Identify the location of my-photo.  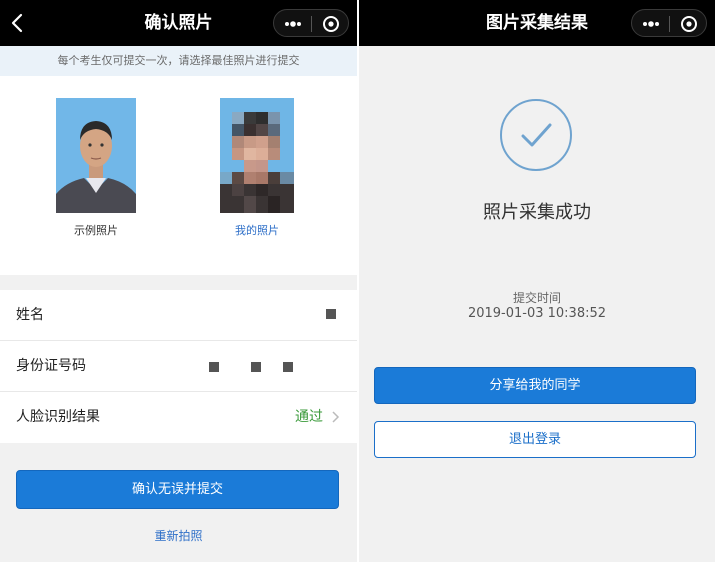
(257, 155).